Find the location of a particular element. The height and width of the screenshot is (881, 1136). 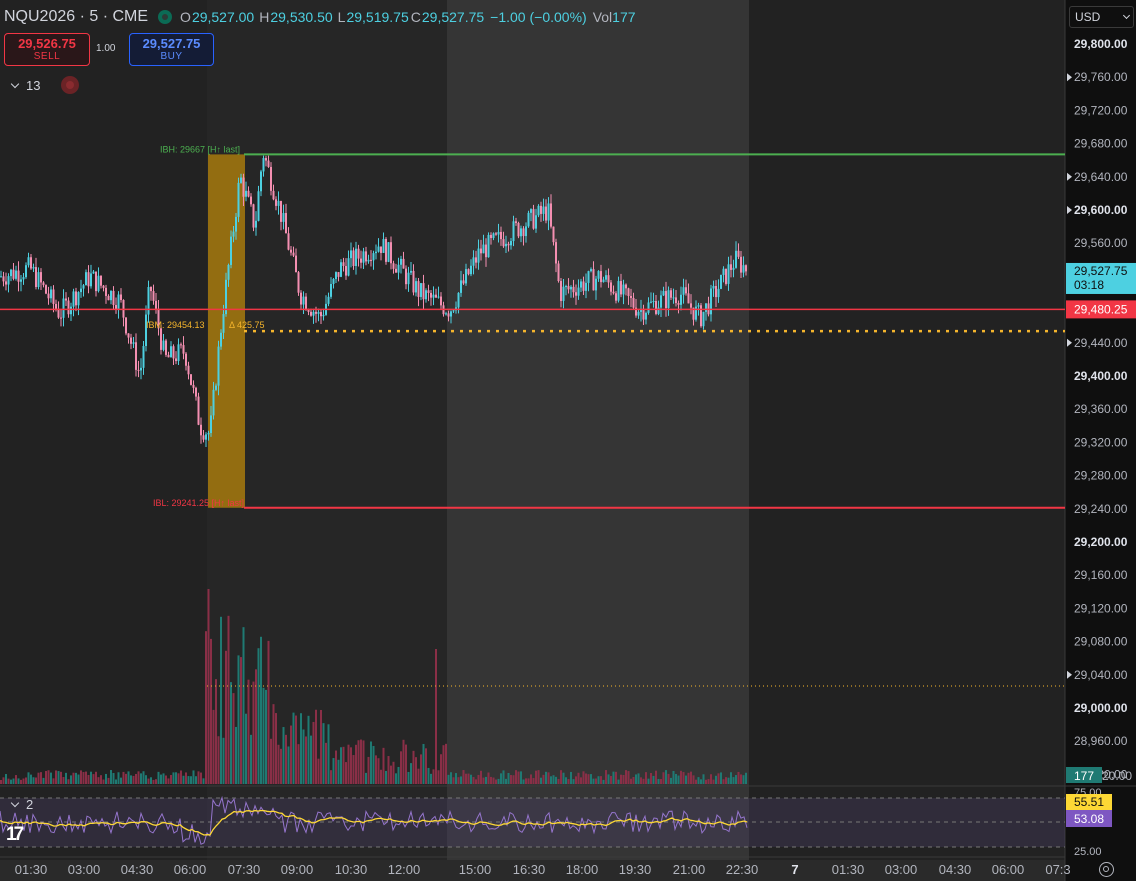

oscillator-toggle: 2 is located at coordinates (18, 804).